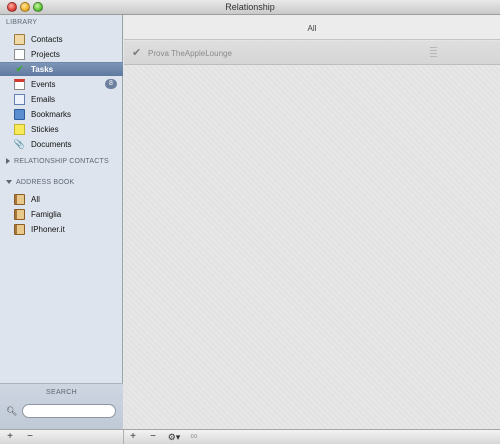 The image size is (500, 444). Describe the element at coordinates (46, 214) in the screenshot. I see `sidebar-item-label: Famiglia` at that location.